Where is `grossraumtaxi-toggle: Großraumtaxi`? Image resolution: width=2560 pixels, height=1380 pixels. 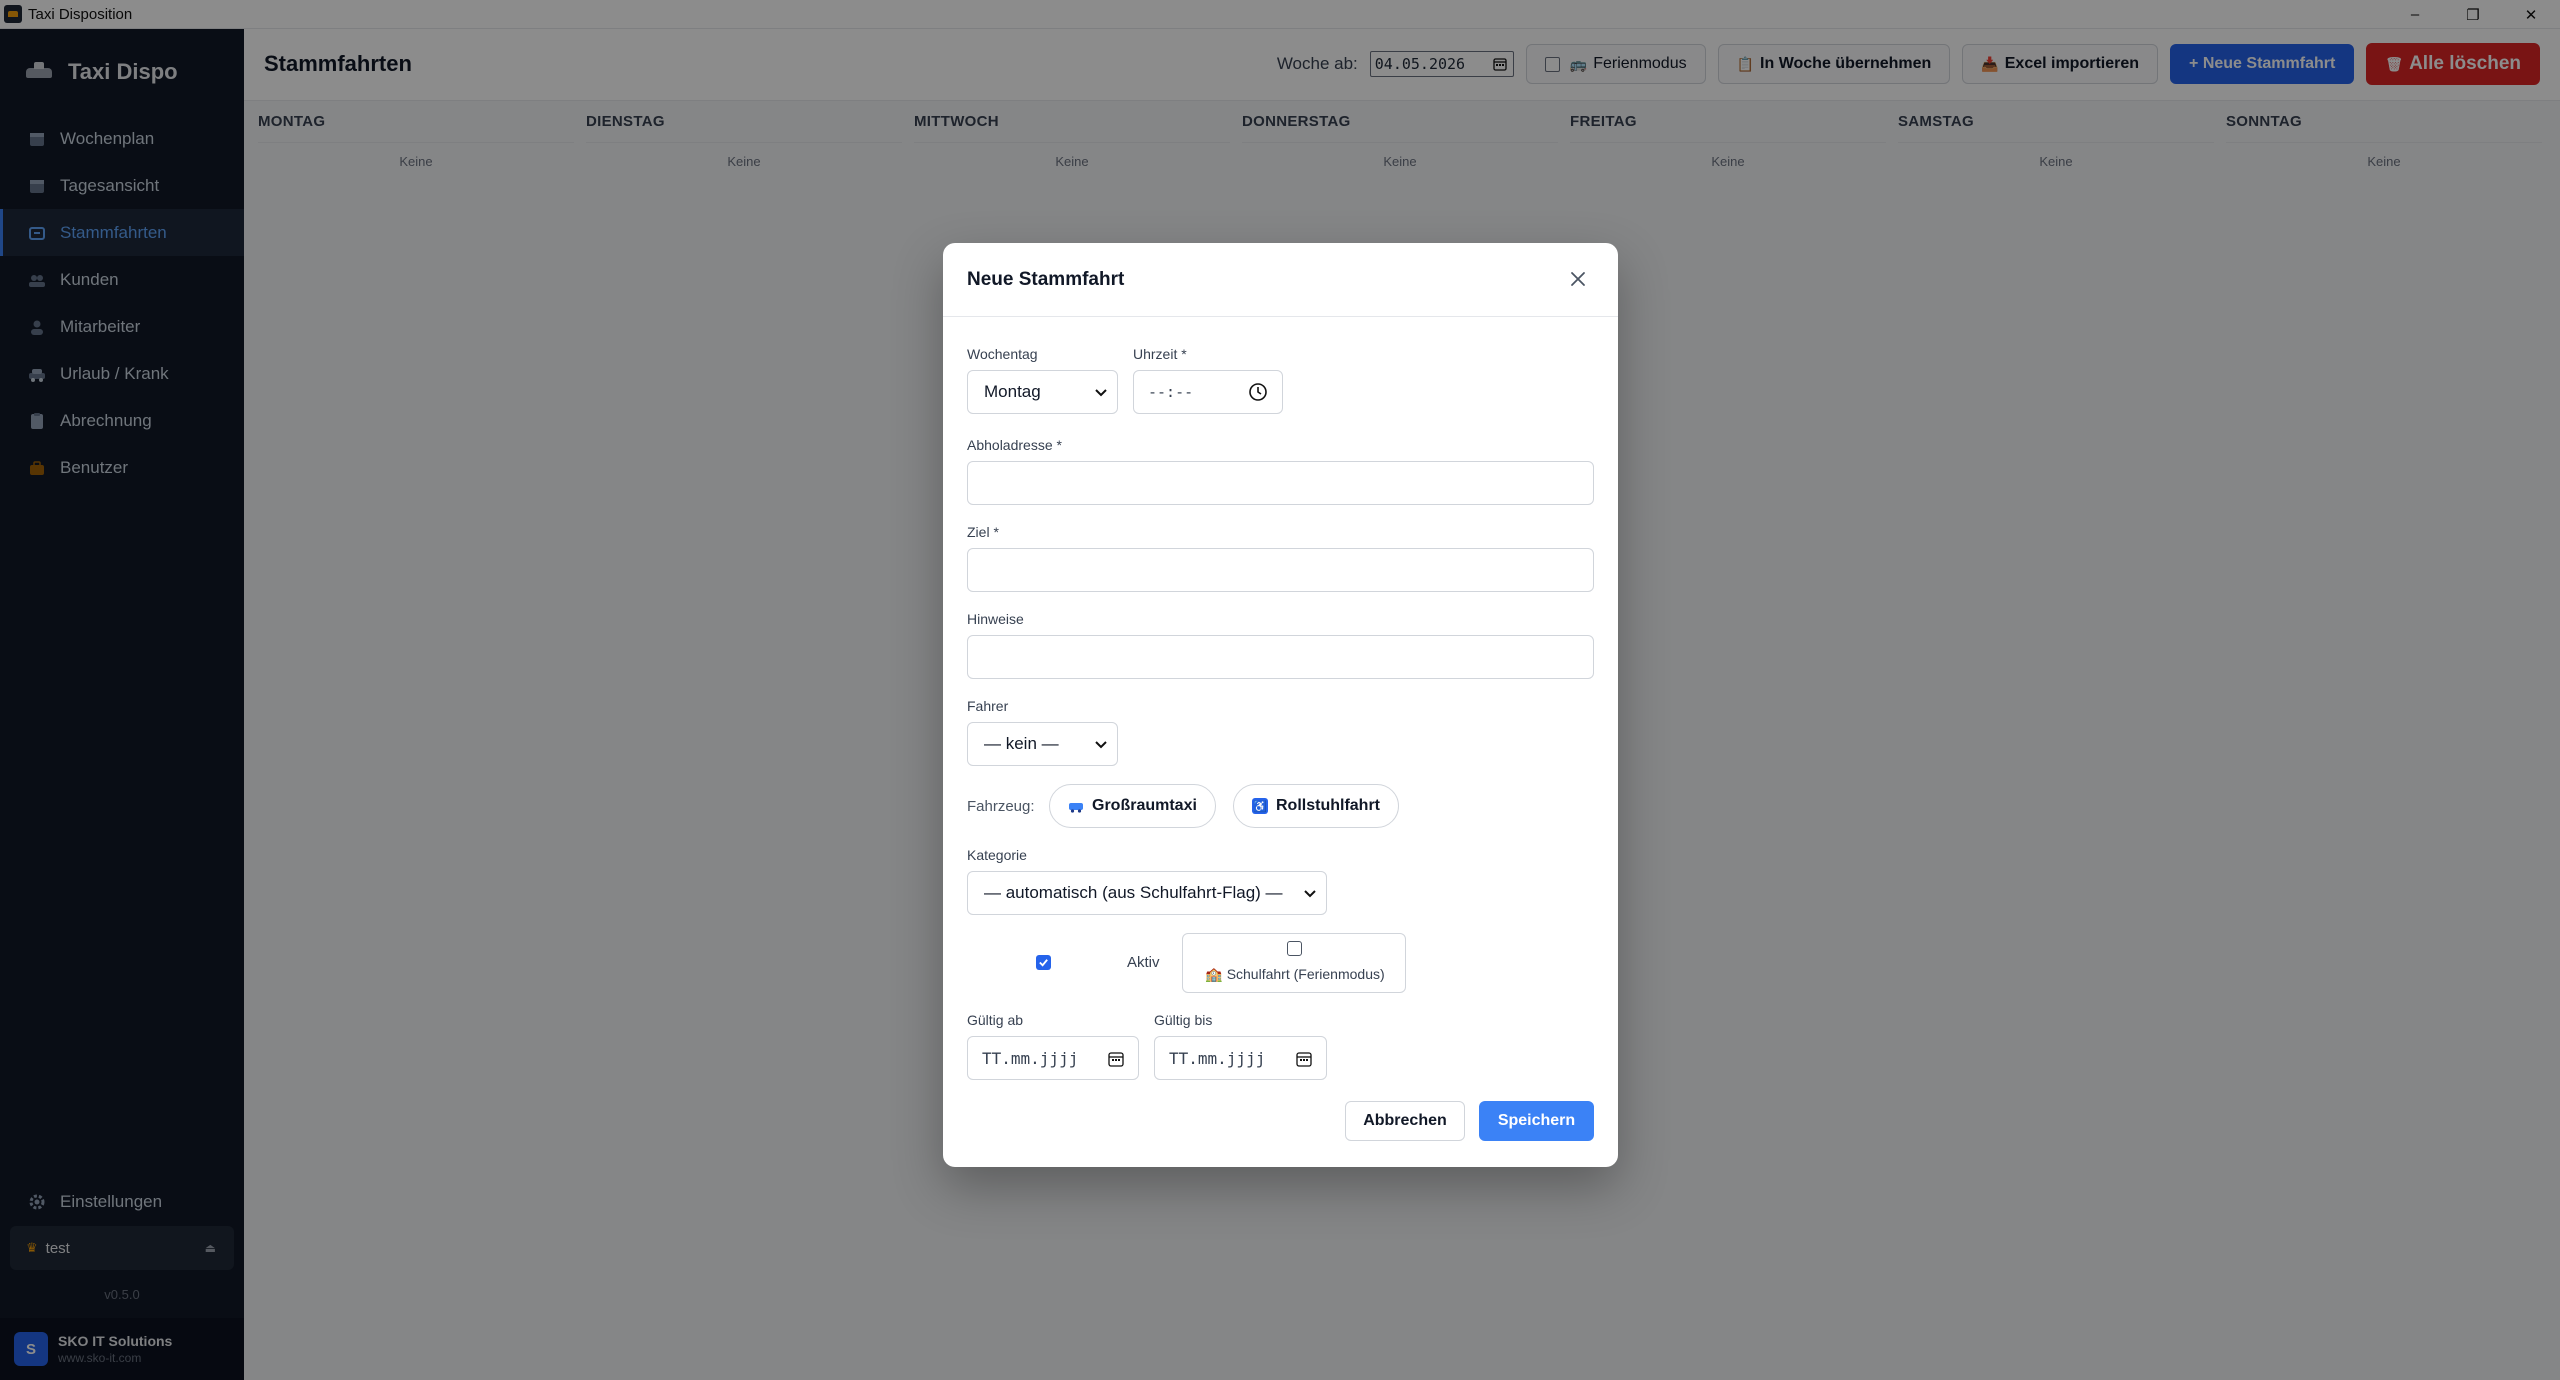 grossraumtaxi-toggle: Großraumtaxi is located at coordinates (1132, 806).